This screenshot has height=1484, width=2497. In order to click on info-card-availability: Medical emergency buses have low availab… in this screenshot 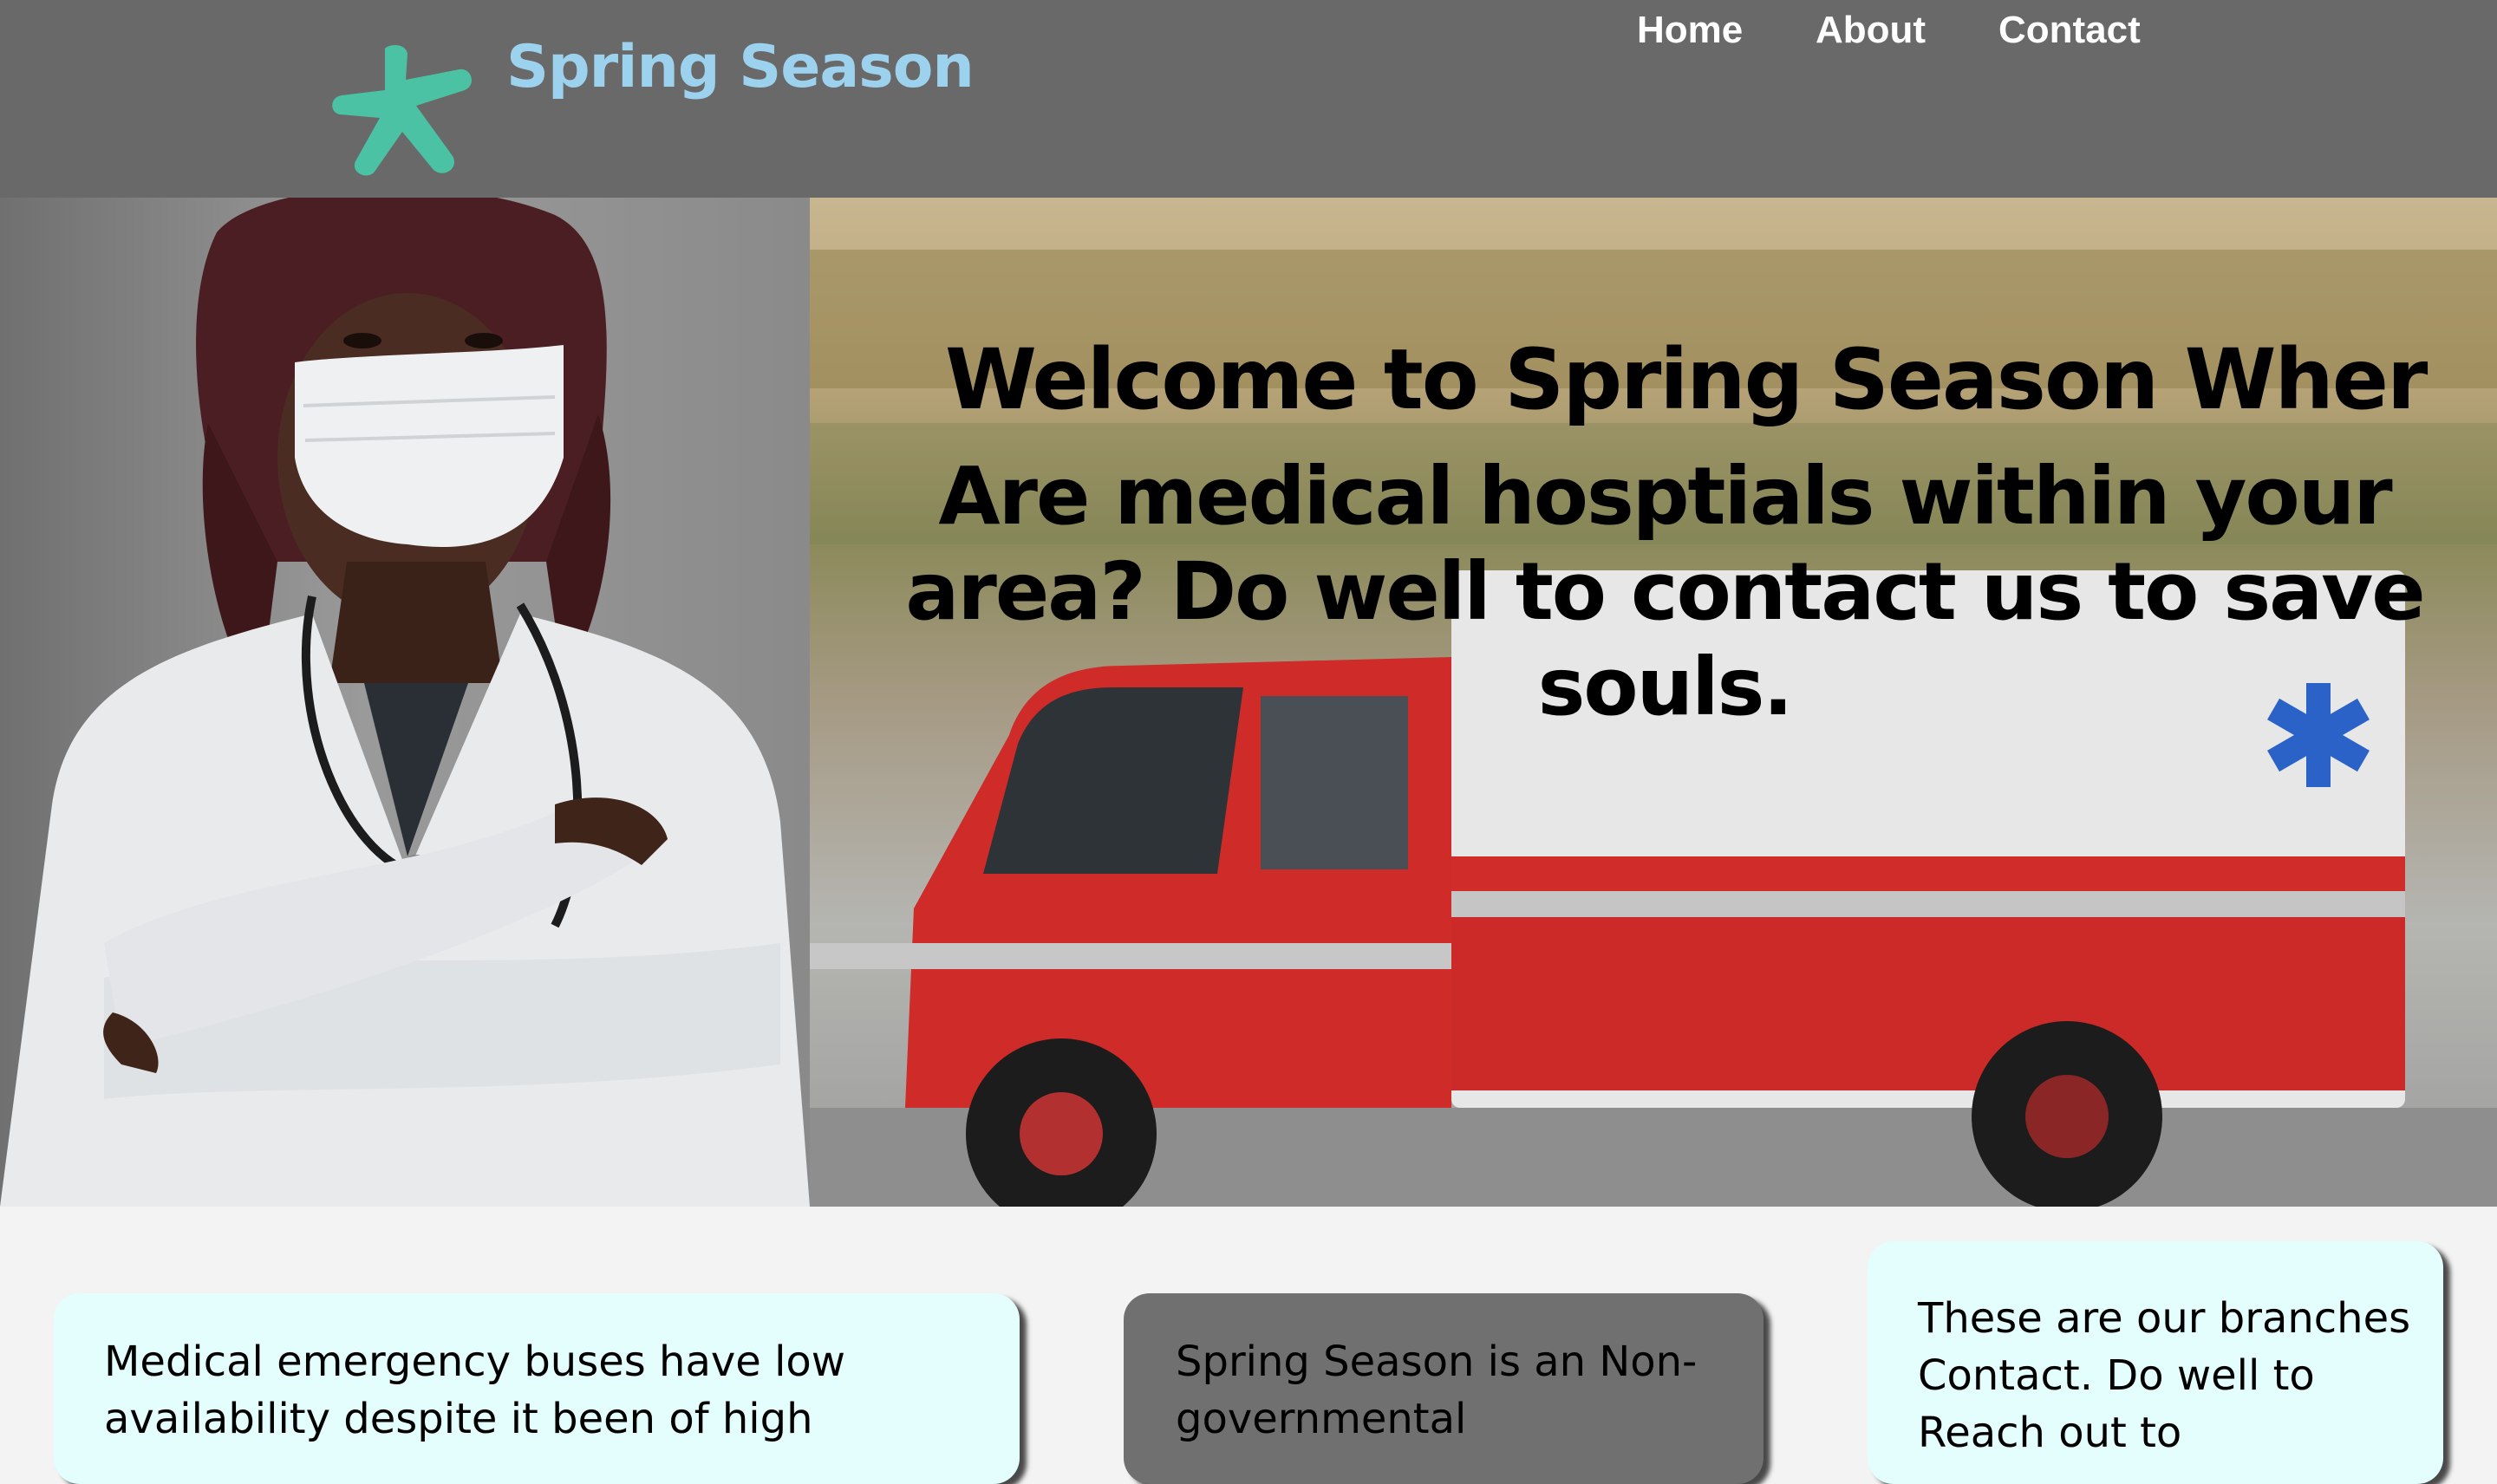, I will do `click(537, 1388)`.